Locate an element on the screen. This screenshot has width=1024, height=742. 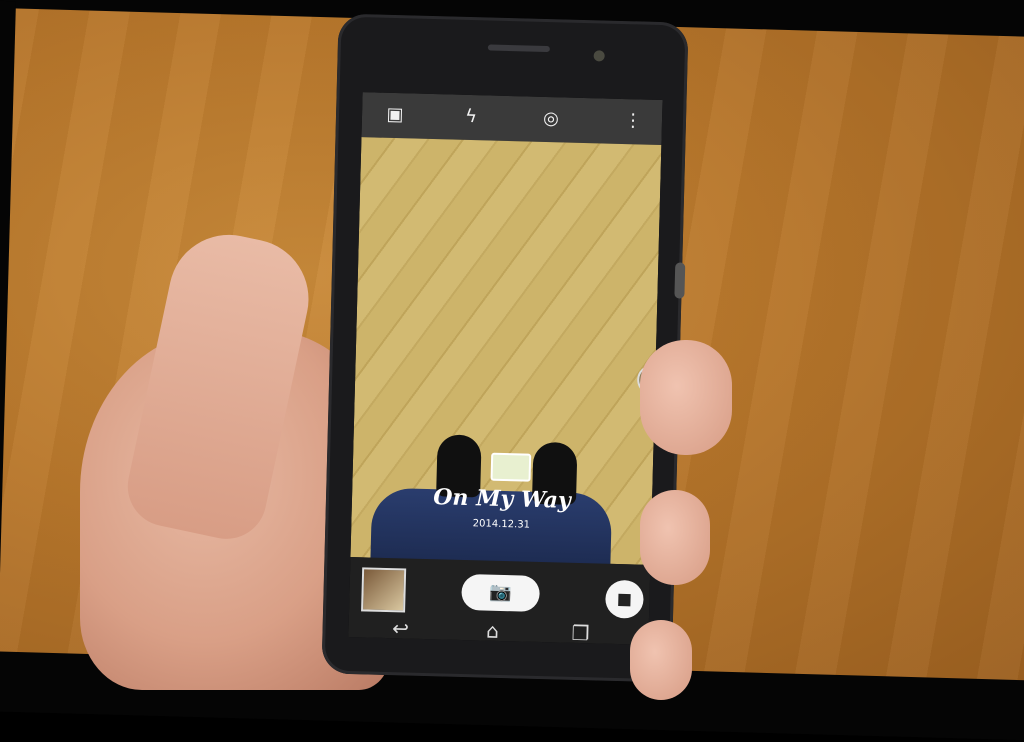
camera-top-bar: ▣ ϟ ◎ ⋮ is located at coordinates (512, 119).